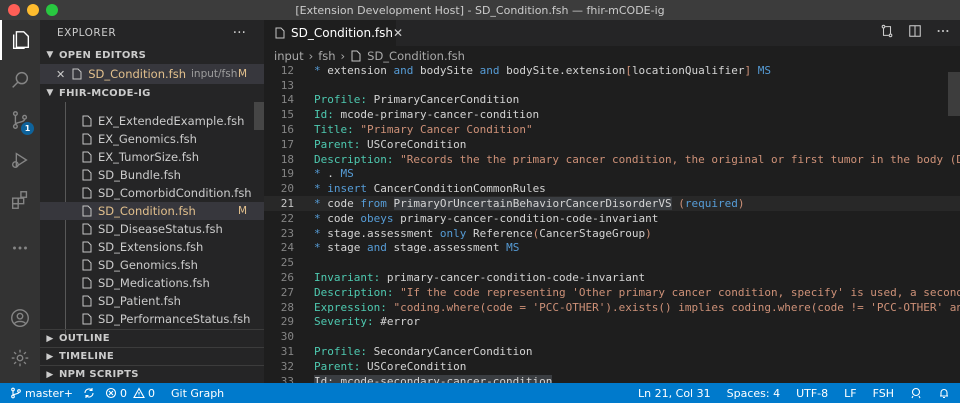 This screenshot has height=403, width=960. What do you see at coordinates (20, 318) in the screenshot?
I see `account-icon` at bounding box center [20, 318].